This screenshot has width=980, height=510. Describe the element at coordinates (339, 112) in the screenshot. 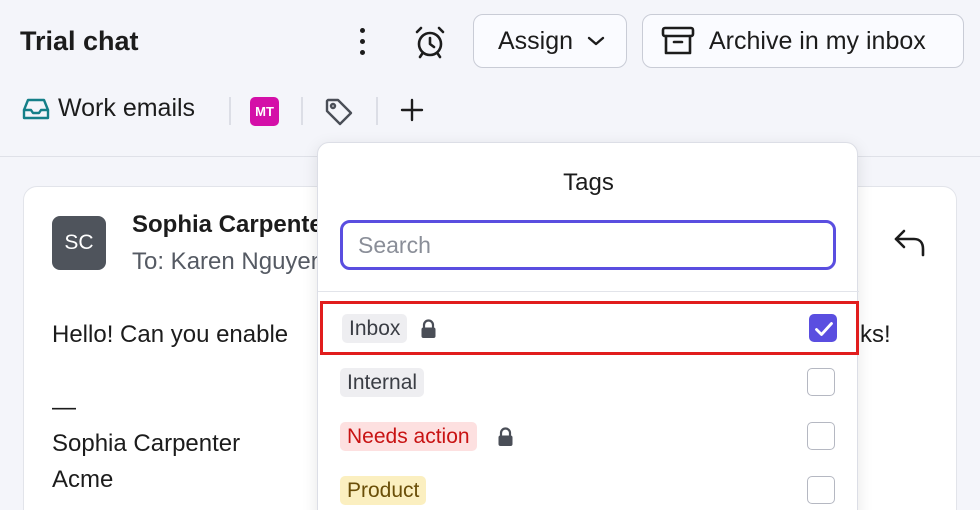

I see `tag-icon` at that location.